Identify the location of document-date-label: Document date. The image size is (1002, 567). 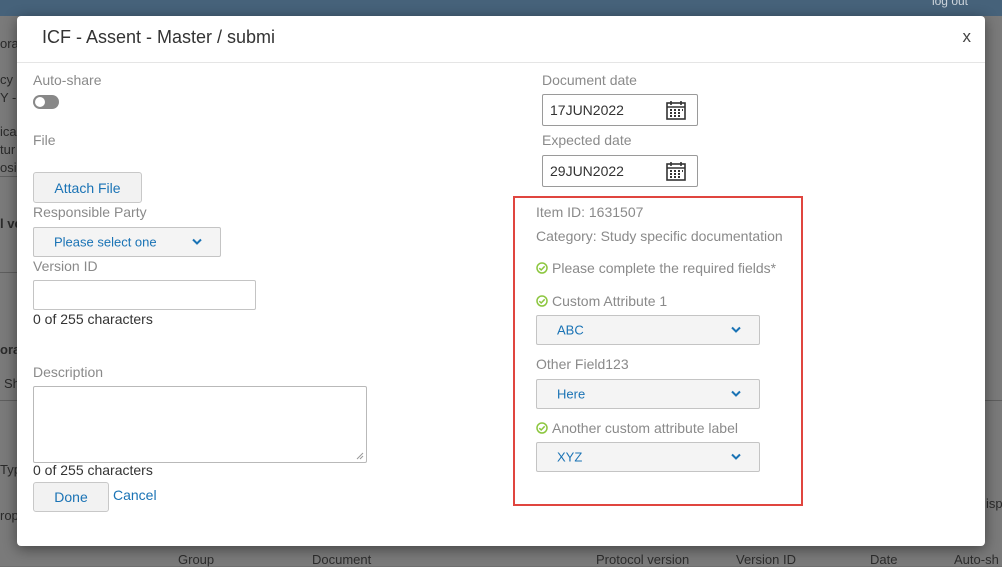
(589, 80).